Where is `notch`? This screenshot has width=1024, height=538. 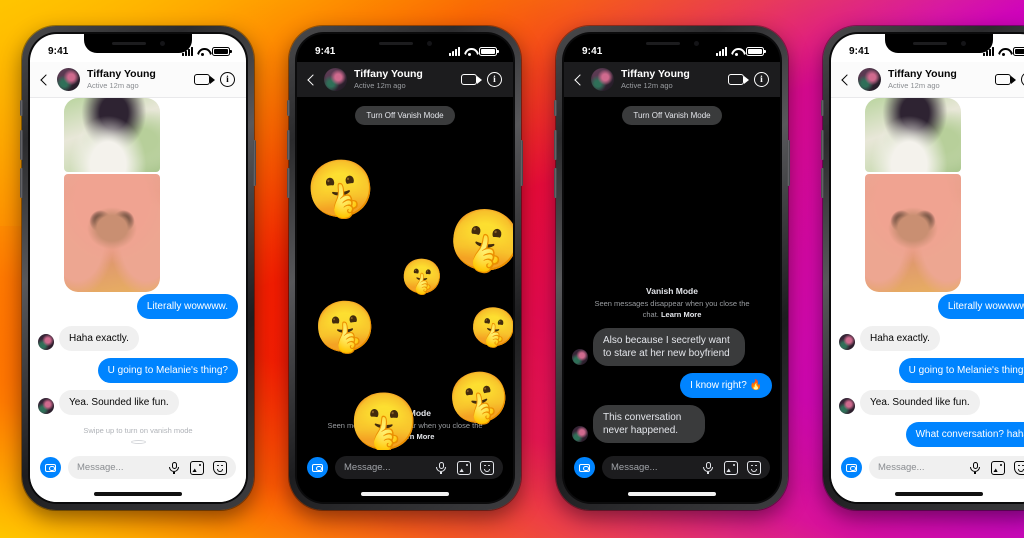
notch is located at coordinates (672, 43).